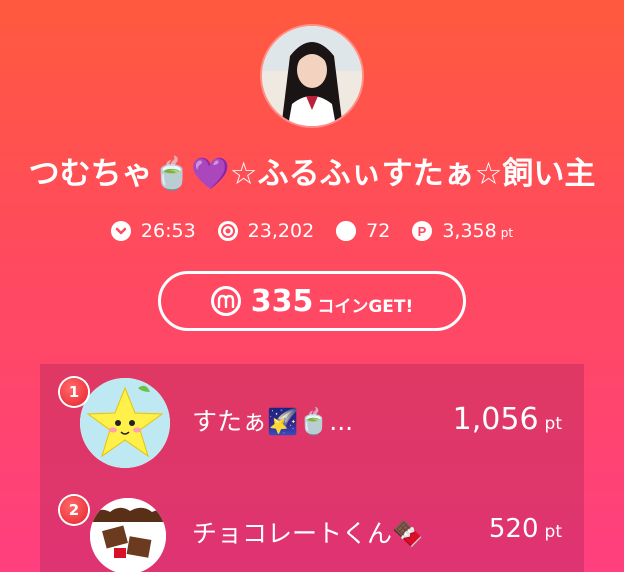 Image resolution: width=624 pixels, height=572 pixels. I want to click on points-p-icon: P, so click(422, 231).